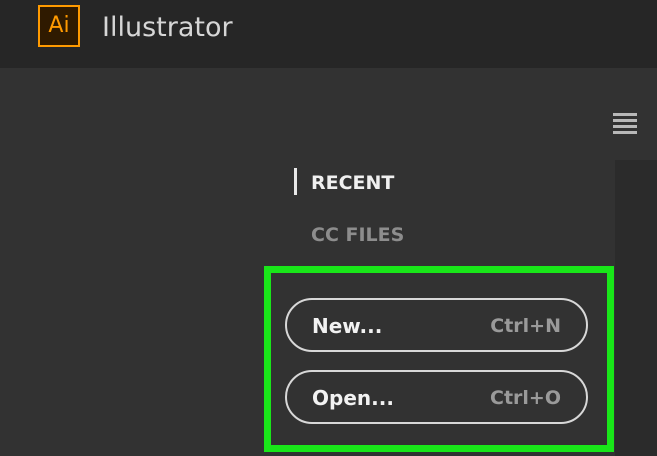  Describe the element at coordinates (328, 34) in the screenshot. I see `title-bar: Ai Illustrator` at that location.